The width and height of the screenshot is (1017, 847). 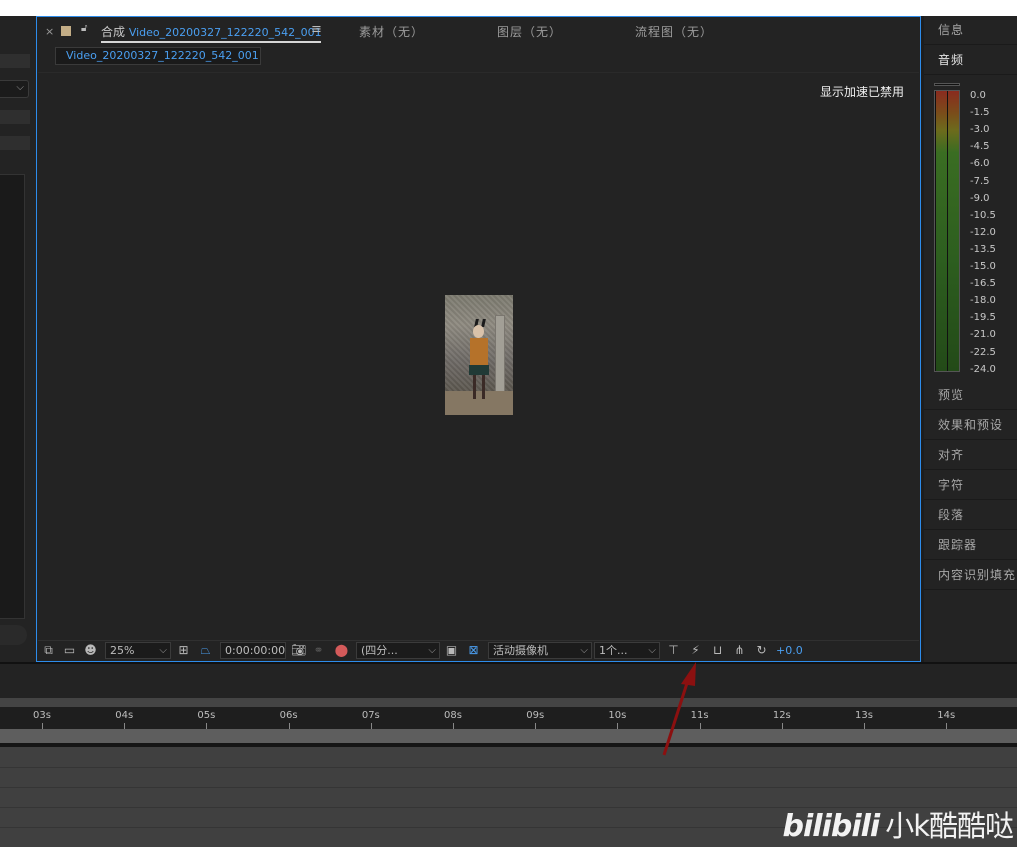 I want to click on panel-effects-presets: 效果和预设, so click(x=970, y=425).